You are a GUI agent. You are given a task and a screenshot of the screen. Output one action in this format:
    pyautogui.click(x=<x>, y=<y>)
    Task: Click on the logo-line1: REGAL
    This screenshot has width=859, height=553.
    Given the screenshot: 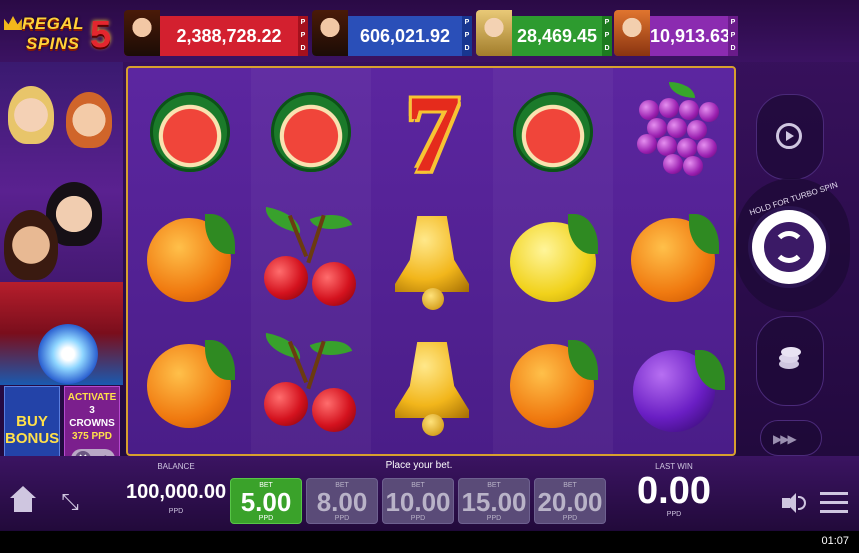 What is the action you would take?
    pyautogui.click(x=53, y=23)
    